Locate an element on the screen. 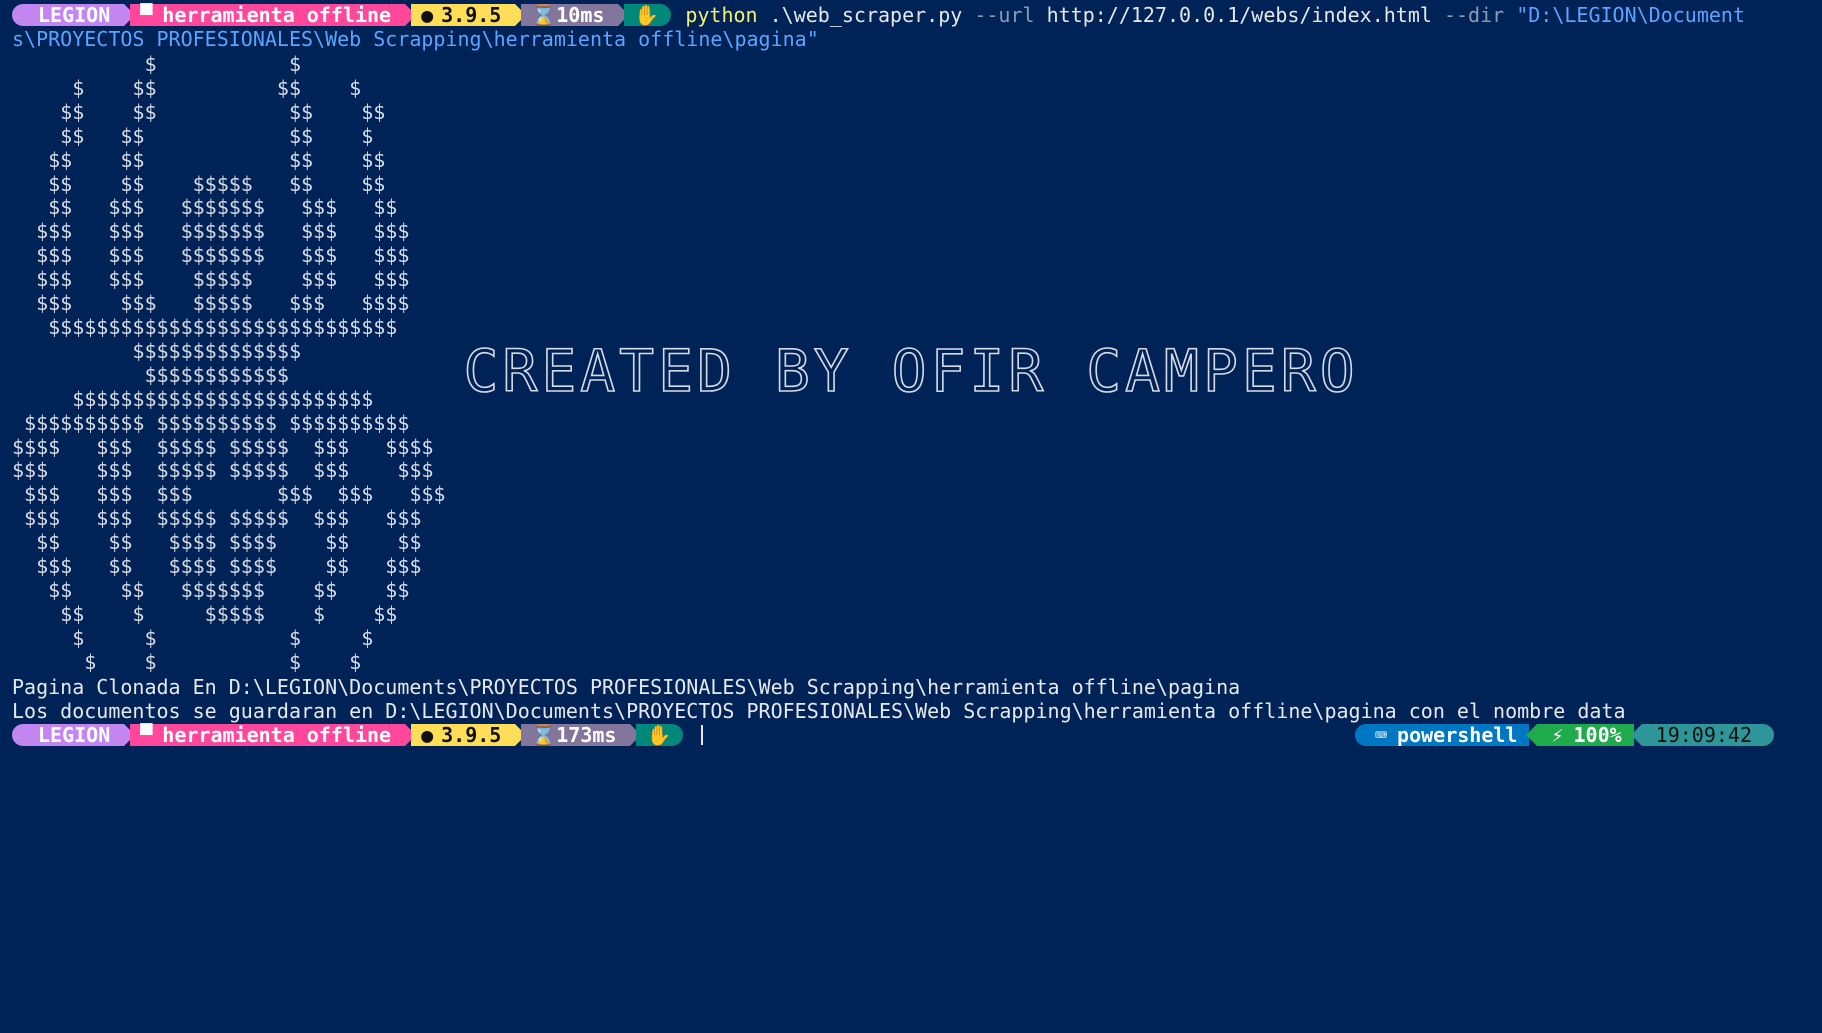 Image resolution: width=1822 pixels, height=1033 pixels. prompt-user: LEGION is located at coordinates (74, 15).